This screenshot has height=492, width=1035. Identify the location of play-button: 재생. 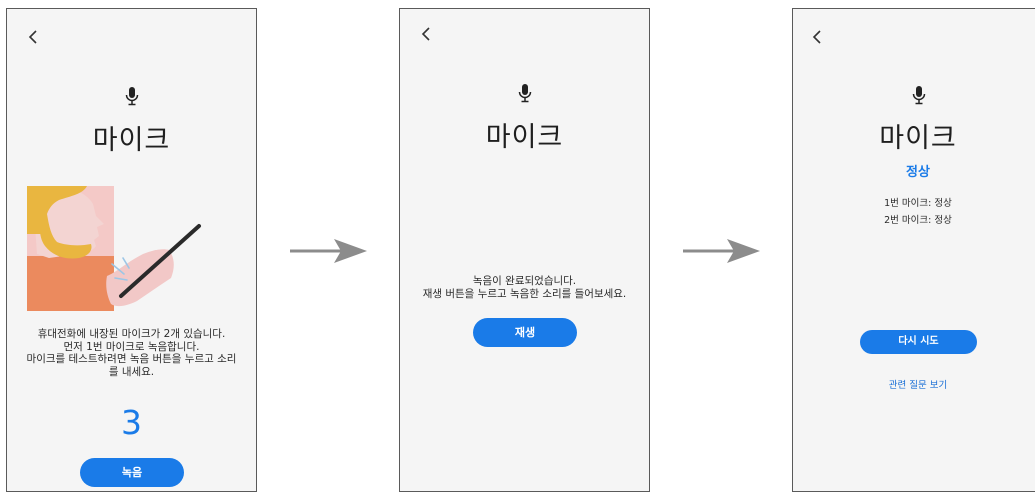
(525, 332).